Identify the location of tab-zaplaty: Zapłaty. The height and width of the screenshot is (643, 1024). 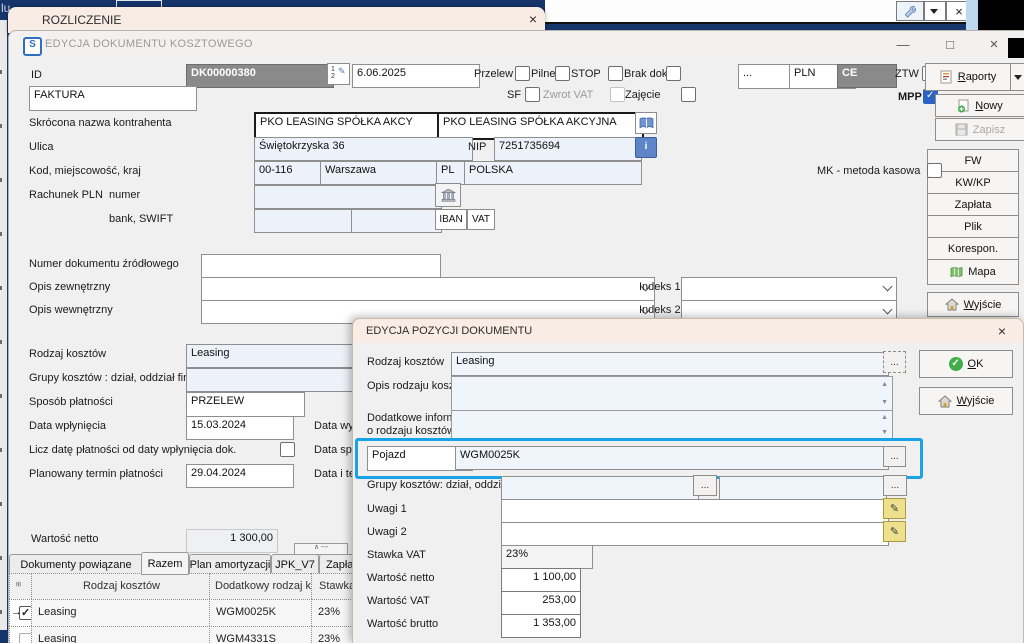
(336, 564).